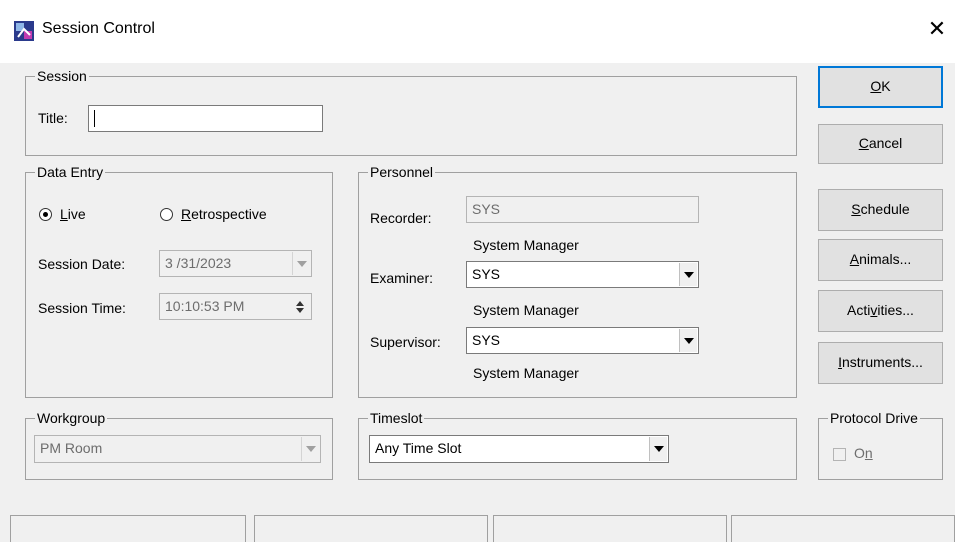 This screenshot has height=542, width=955. What do you see at coordinates (205, 118) in the screenshot?
I see `session-title-input` at bounding box center [205, 118].